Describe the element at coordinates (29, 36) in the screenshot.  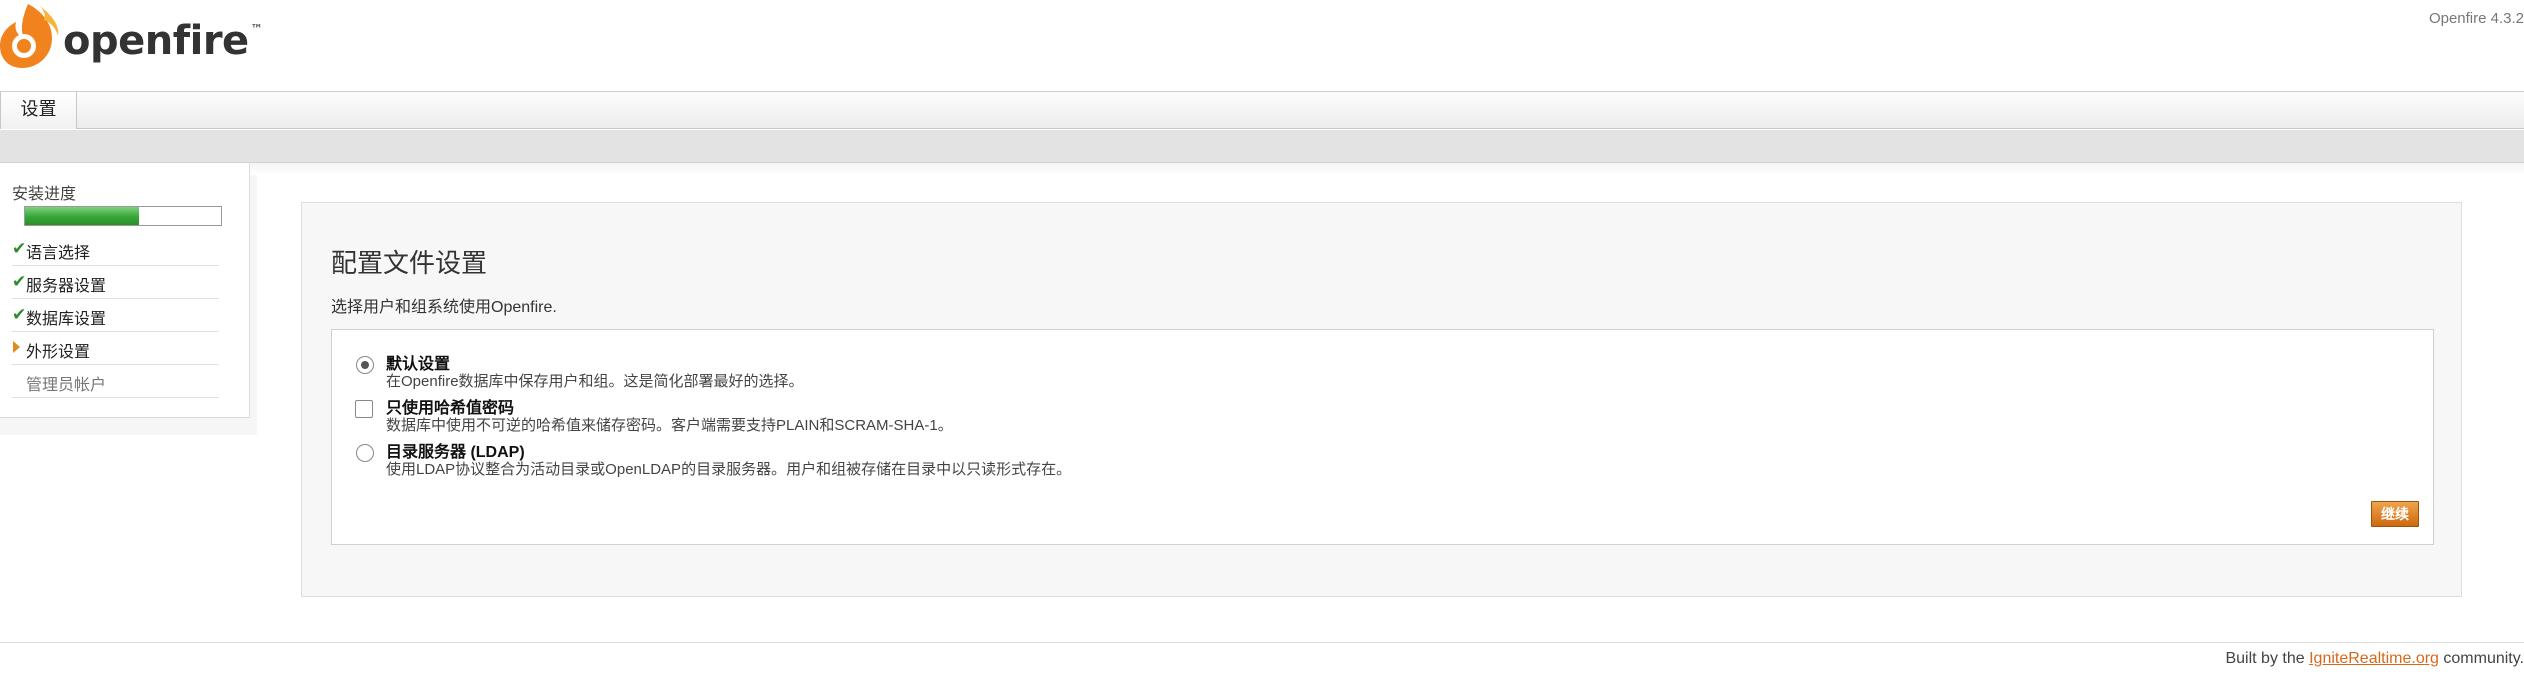
I see `flame-icon` at that location.